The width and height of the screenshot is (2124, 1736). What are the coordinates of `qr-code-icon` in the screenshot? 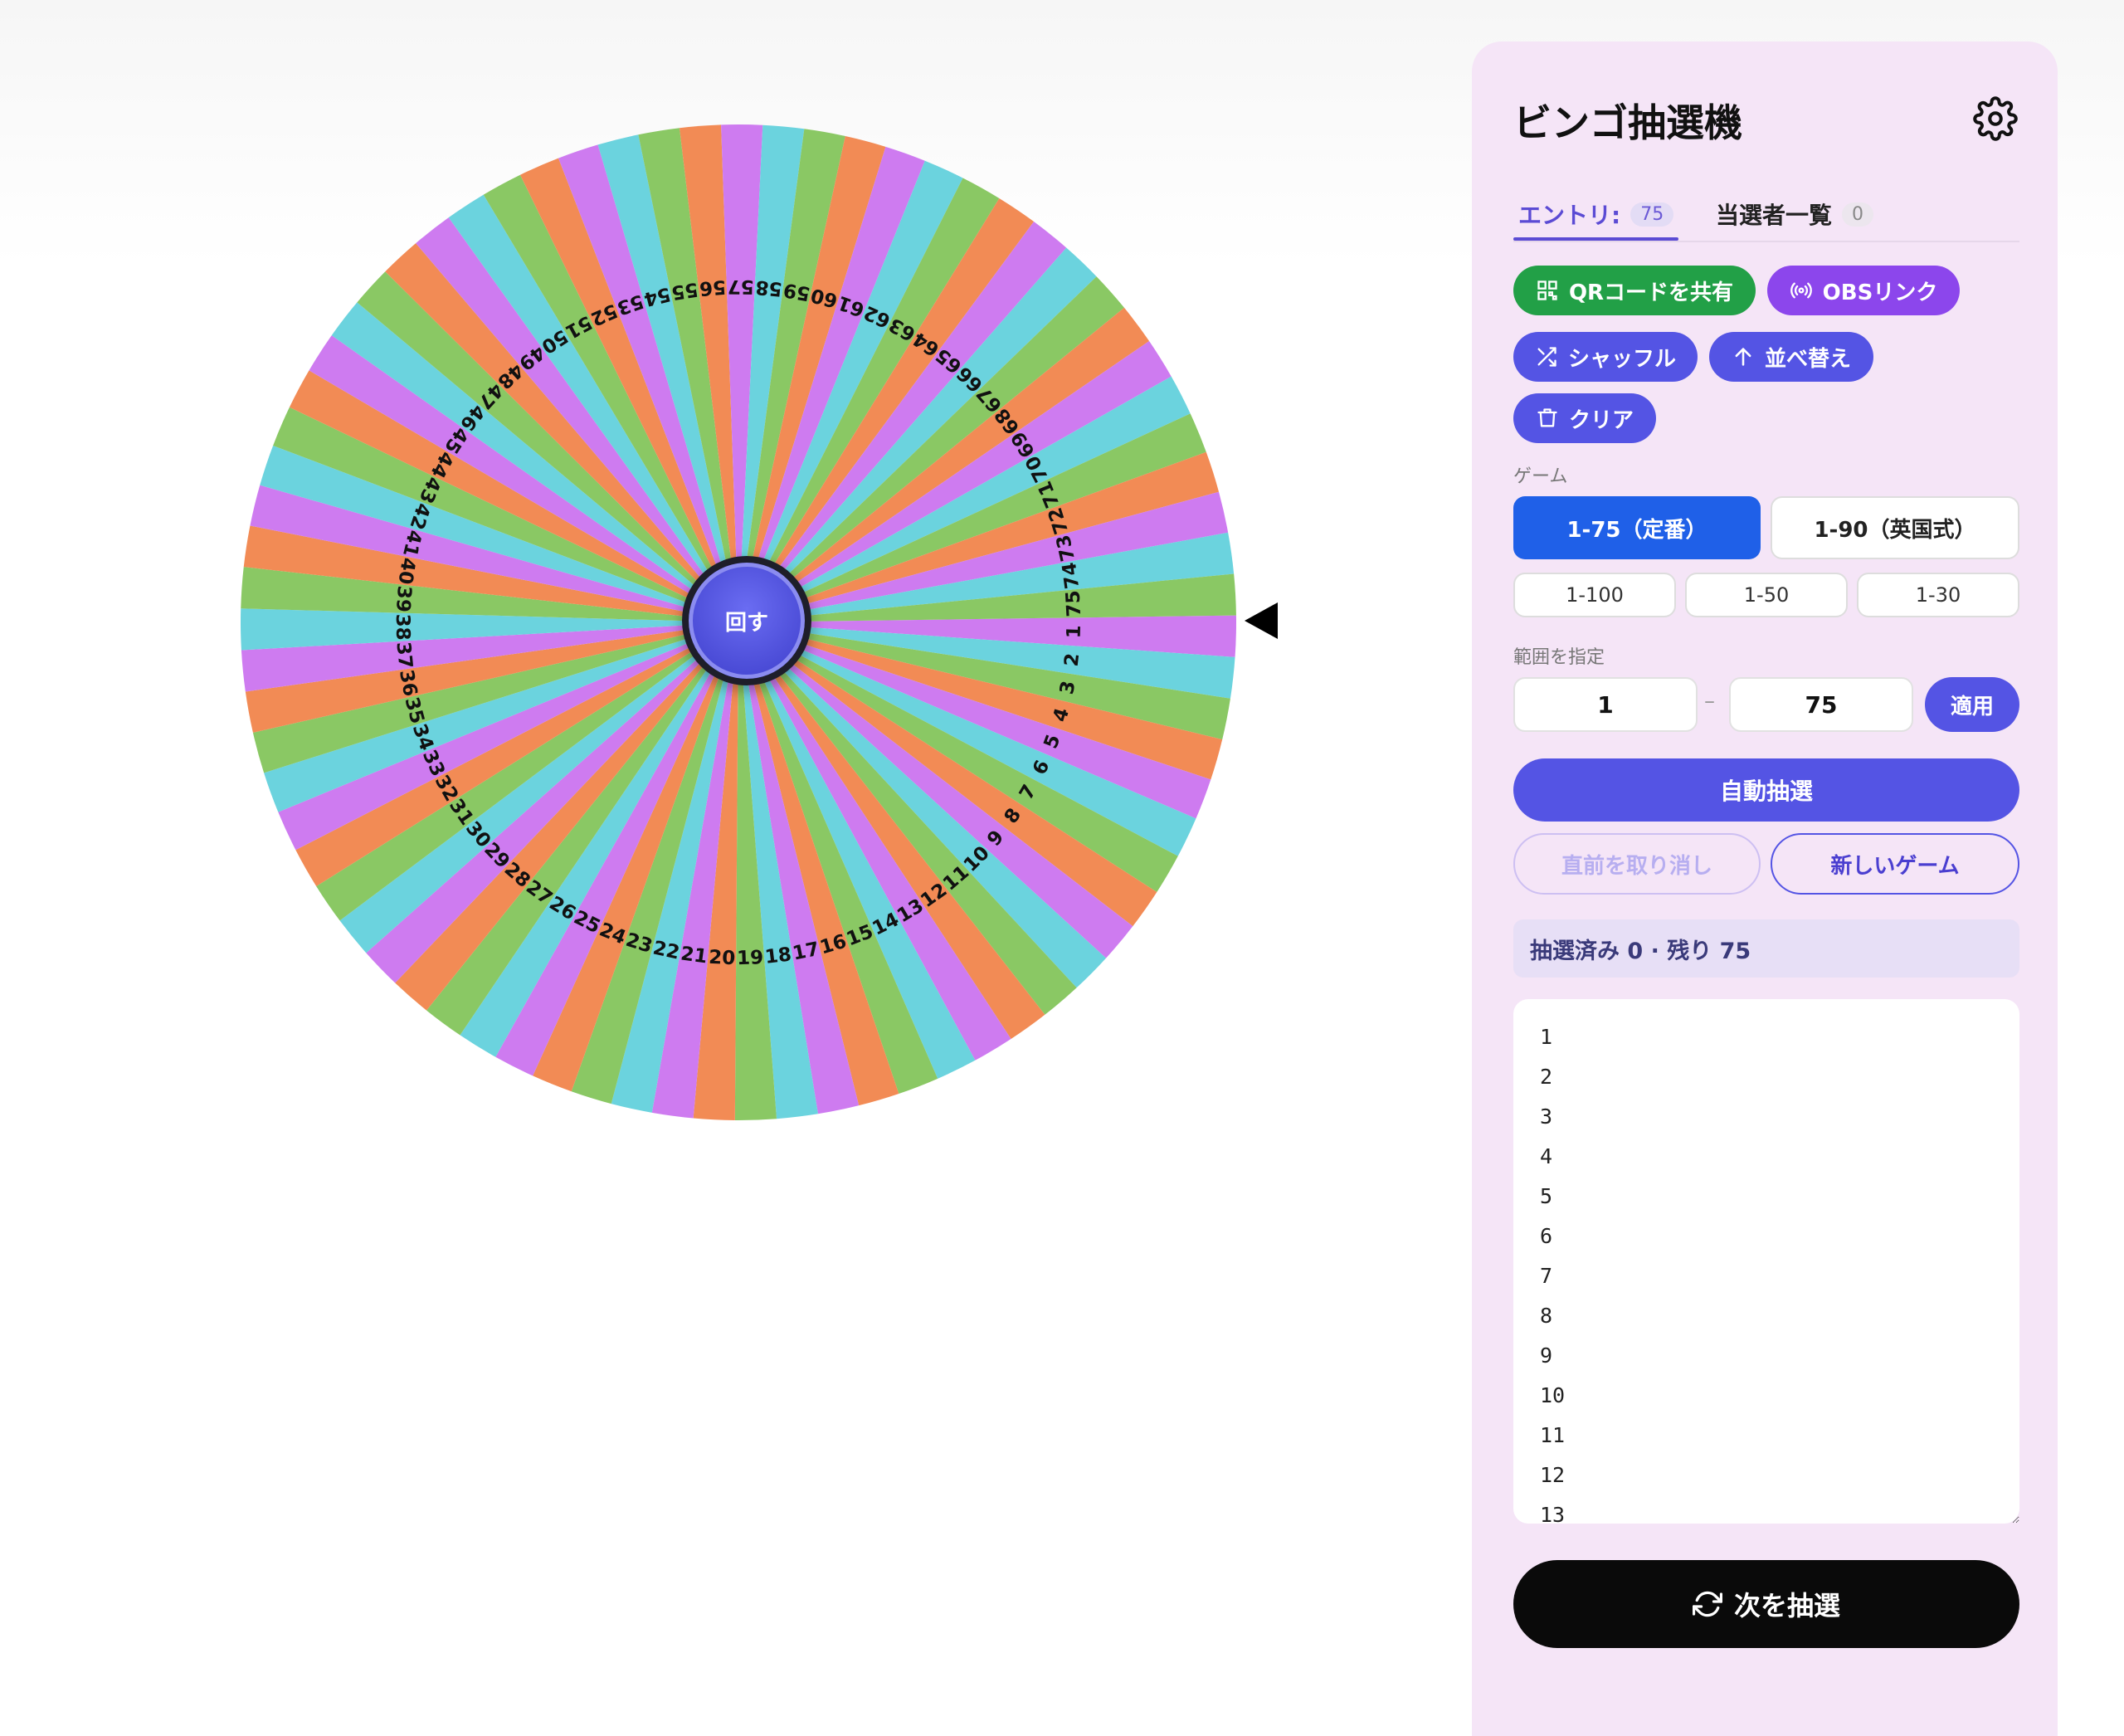 It's located at (1547, 290).